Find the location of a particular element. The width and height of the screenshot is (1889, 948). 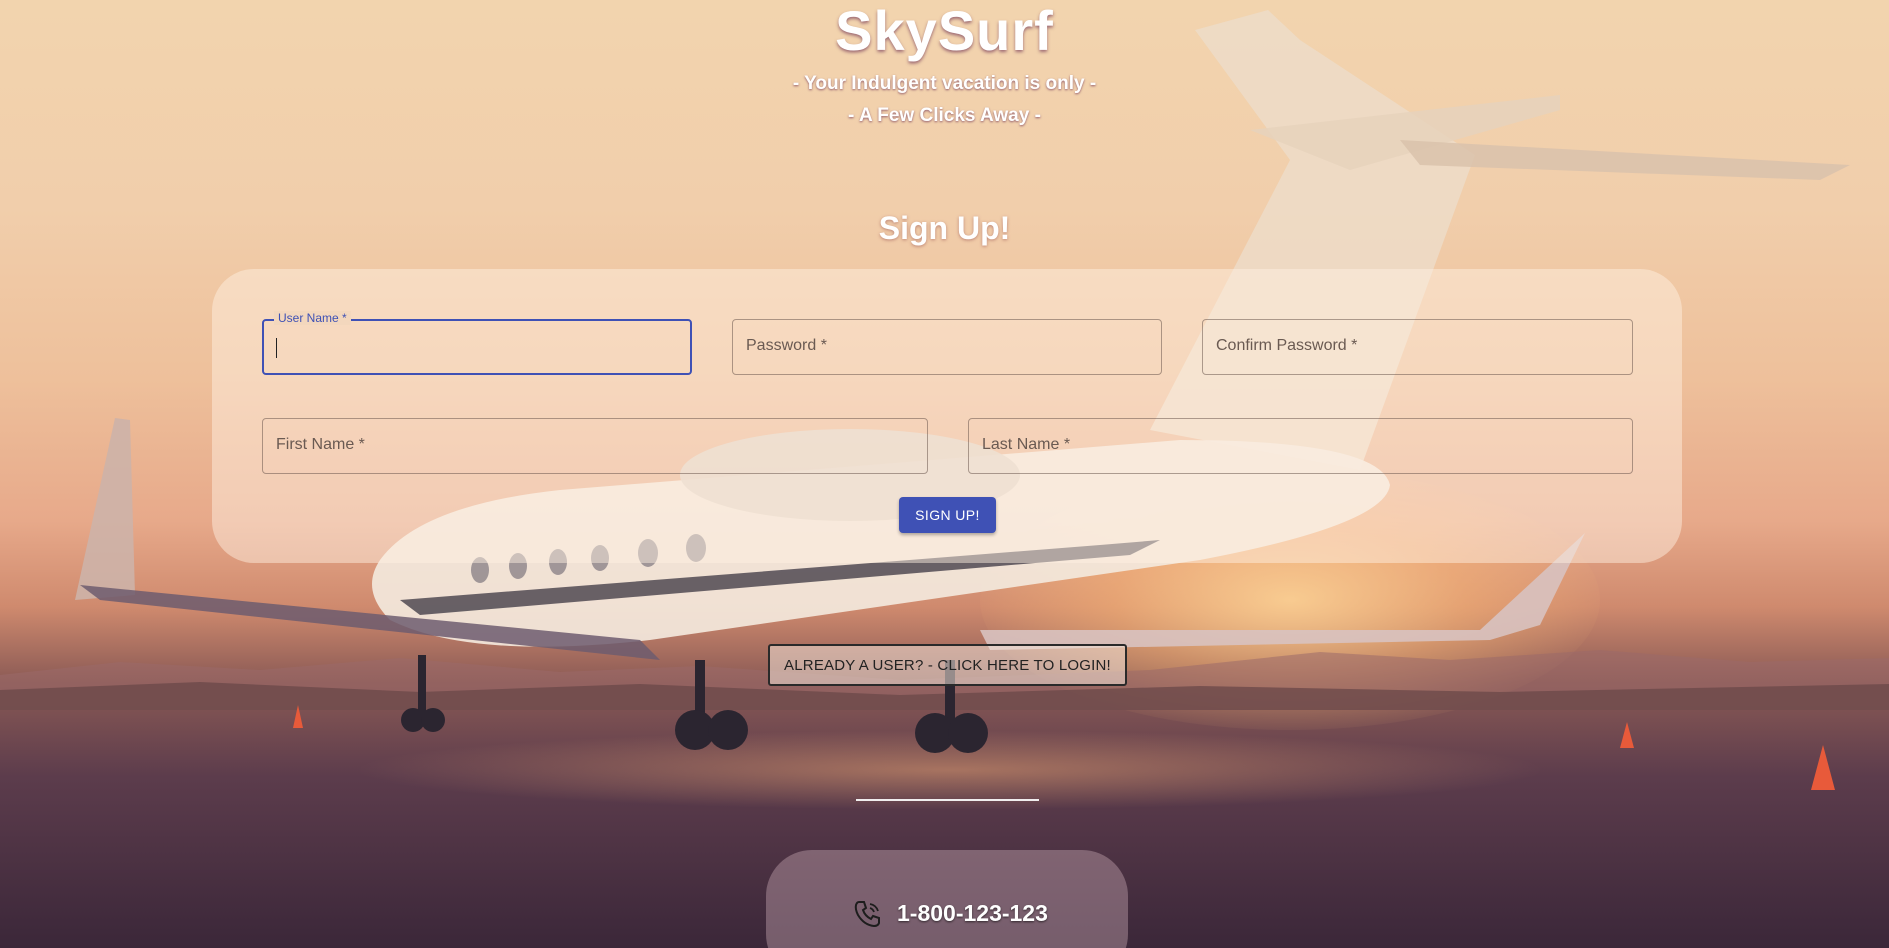

text-cursor is located at coordinates (276, 348).